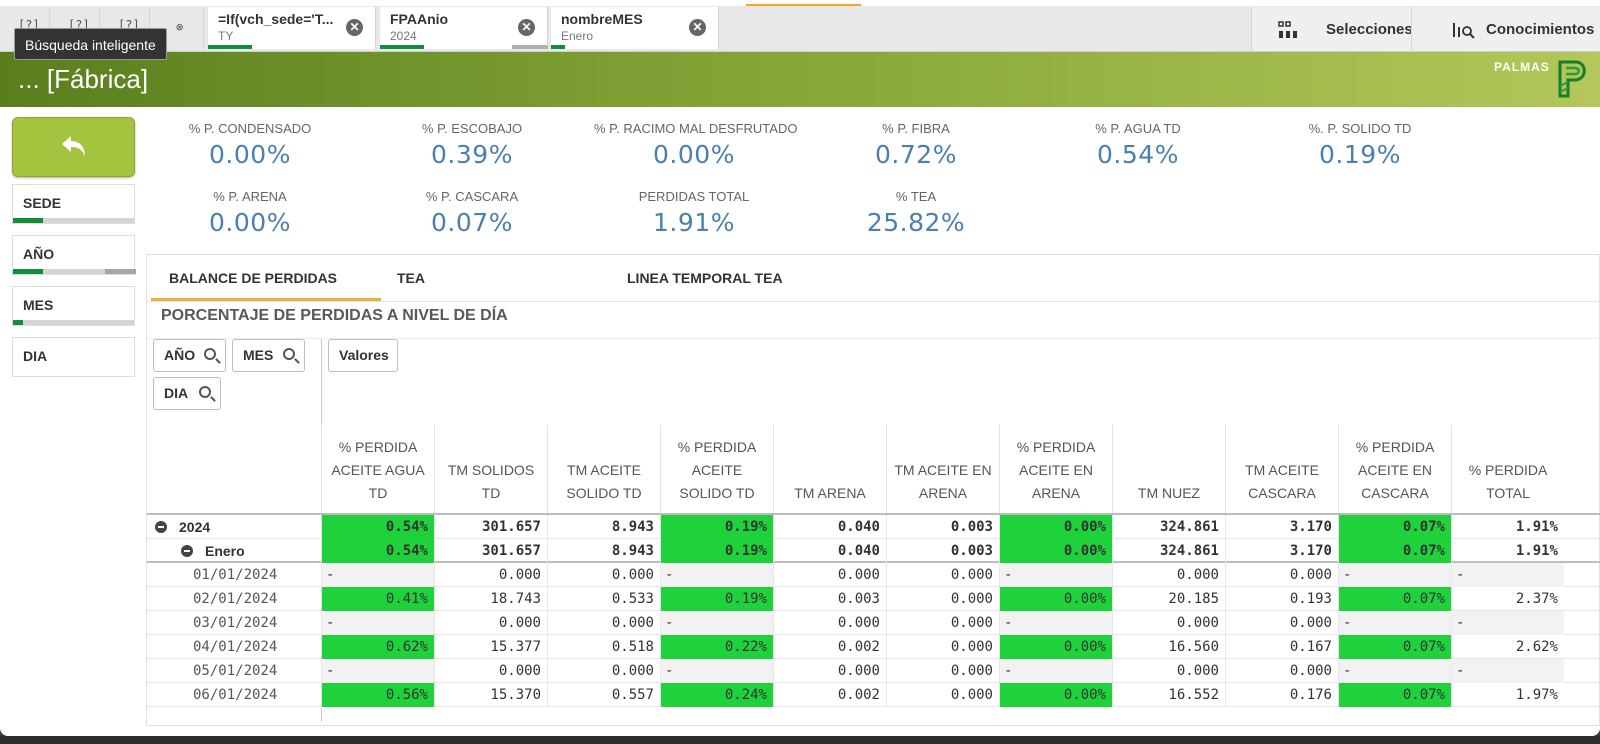 The image size is (1600, 744). I want to click on filter-sede: SEDE, so click(73, 204).